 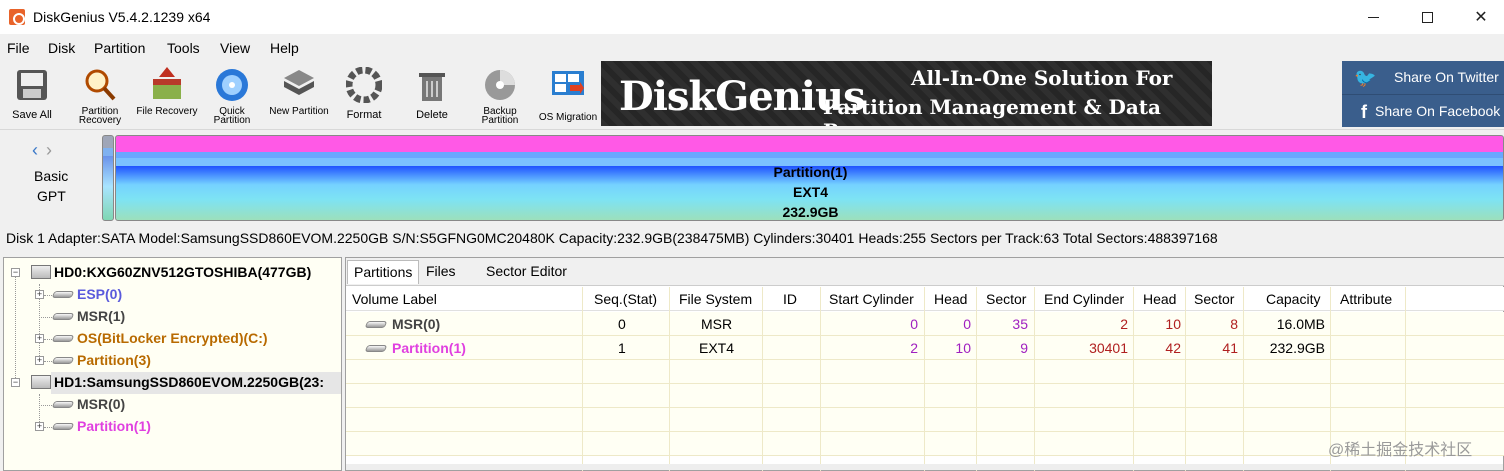 What do you see at coordinates (394, 299) in the screenshot?
I see `col-volume-label: Volume Label` at bounding box center [394, 299].